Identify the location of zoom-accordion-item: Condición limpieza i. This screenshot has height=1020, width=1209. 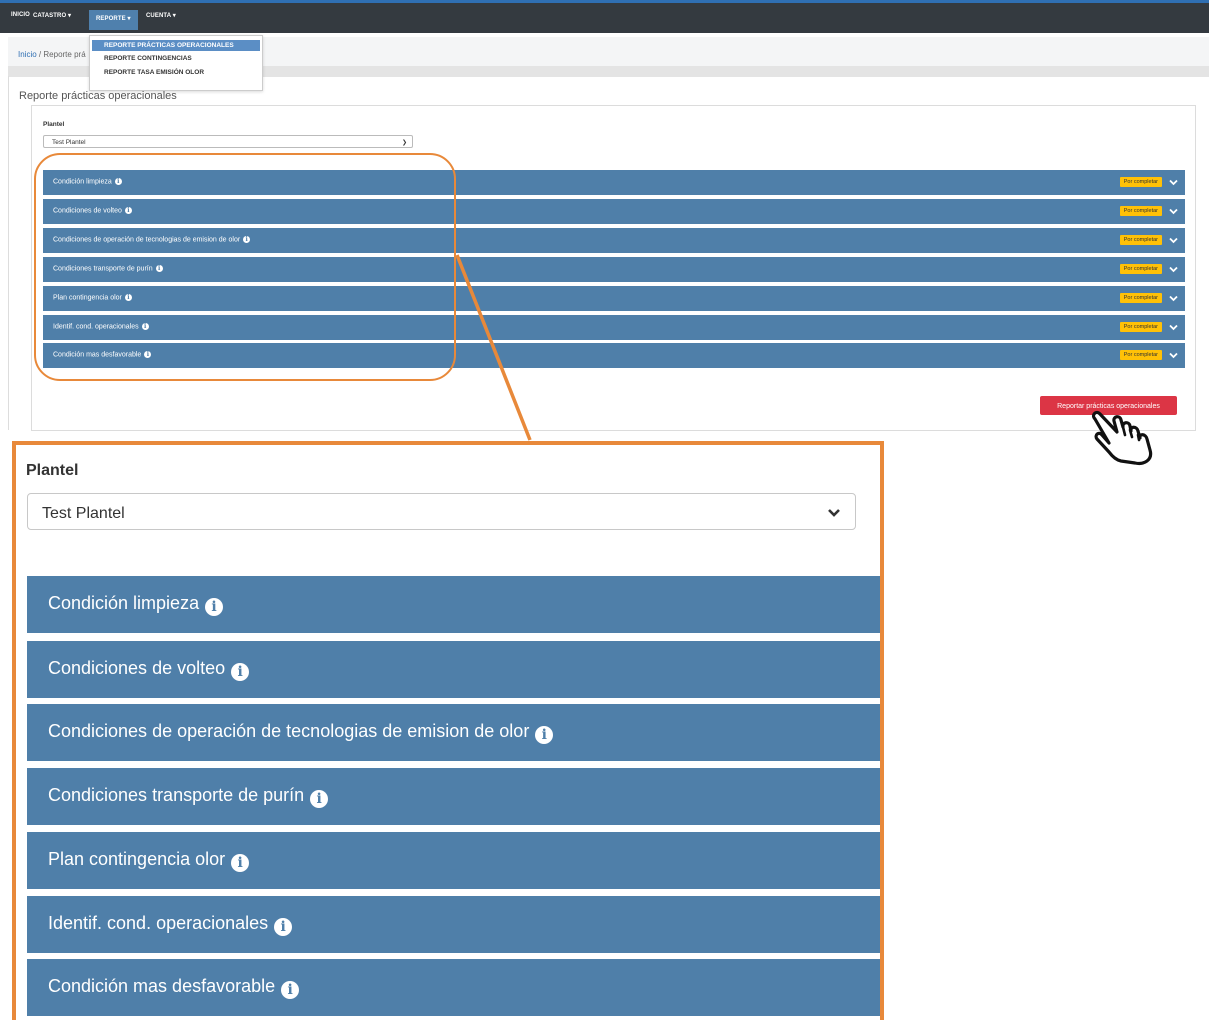
(453, 604).